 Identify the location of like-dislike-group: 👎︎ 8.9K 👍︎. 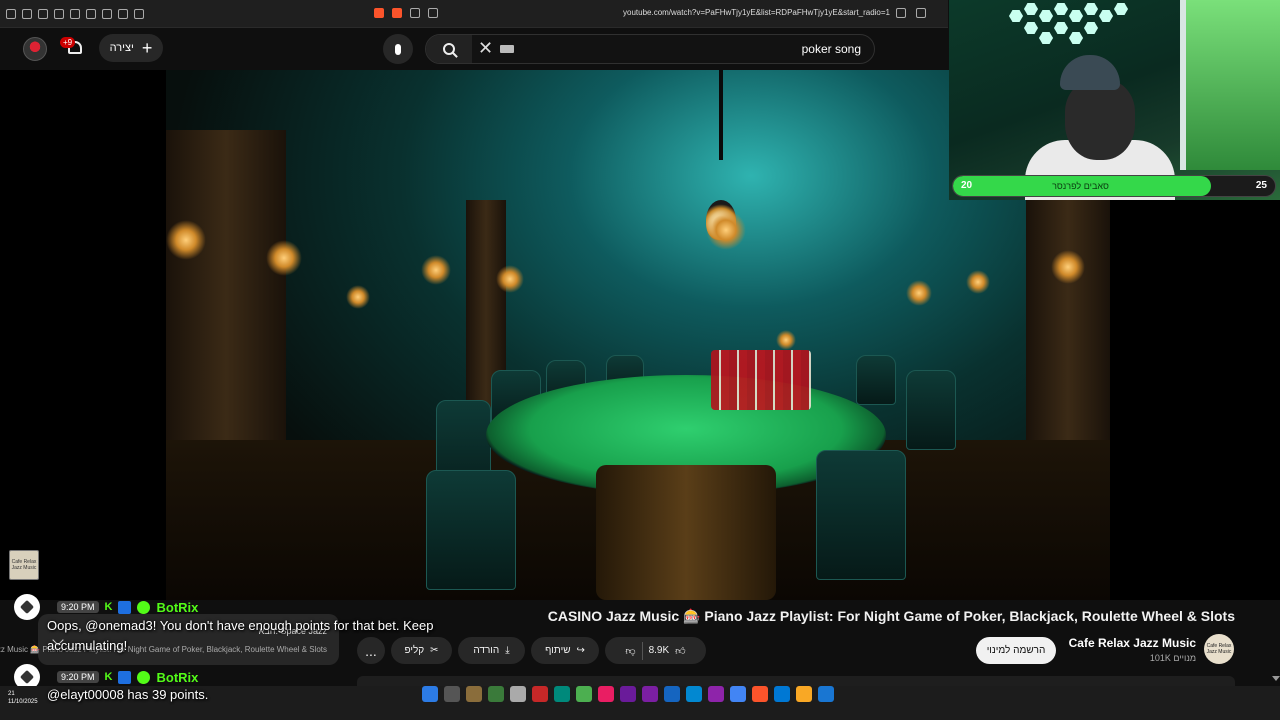
(655, 650).